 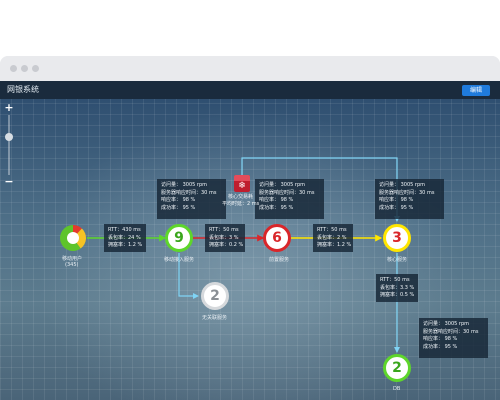 I want to click on mobile-user-pie-hole, so click(x=73, y=238).